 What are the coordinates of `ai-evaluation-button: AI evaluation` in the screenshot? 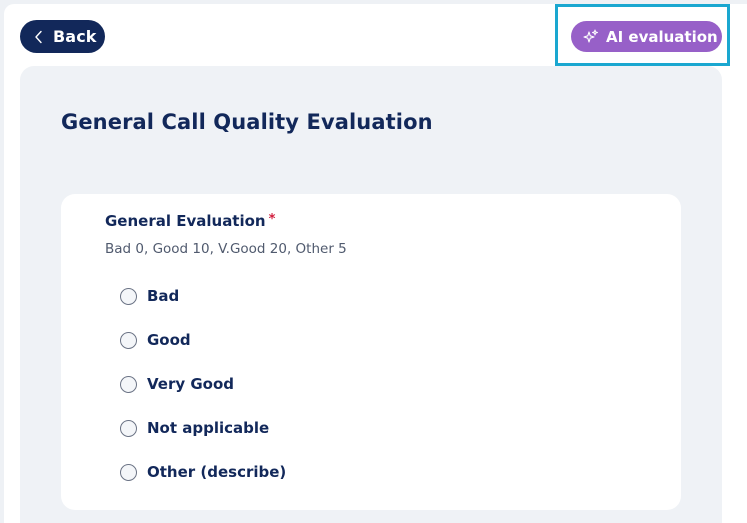 It's located at (646, 36).